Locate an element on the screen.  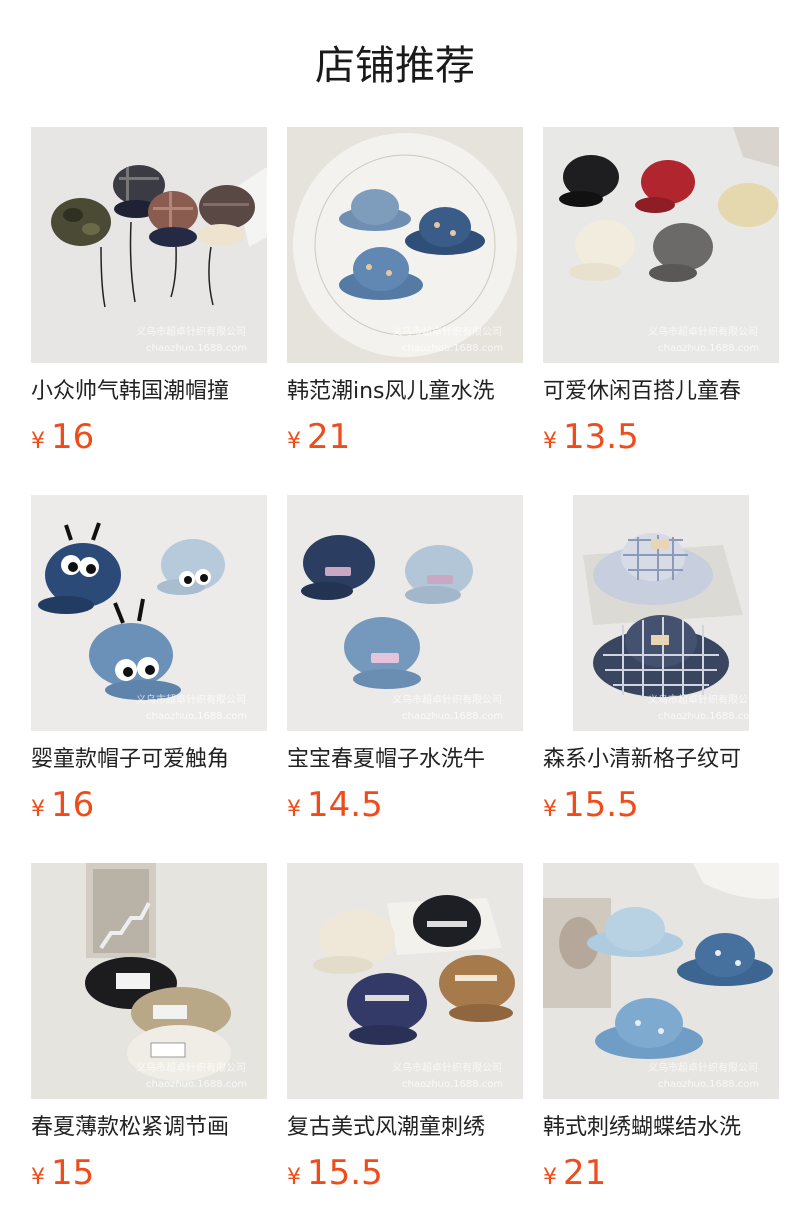
product-title: 小众帅气韩国潮帽撞 is located at coordinates (149, 392).